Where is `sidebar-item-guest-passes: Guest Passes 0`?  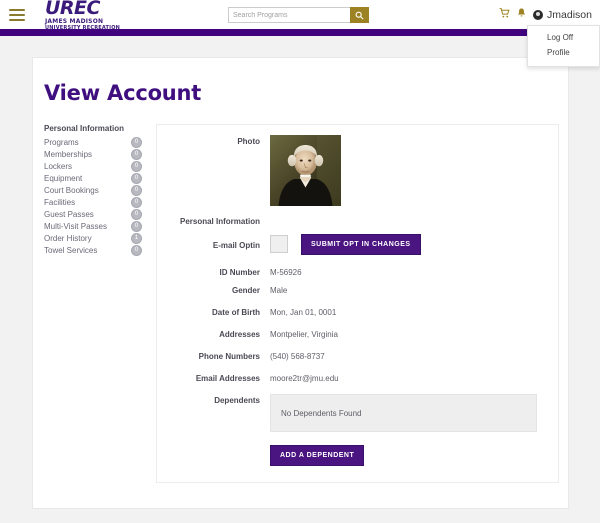
sidebar-item-guest-passes: Guest Passes 0 is located at coordinates (94, 214).